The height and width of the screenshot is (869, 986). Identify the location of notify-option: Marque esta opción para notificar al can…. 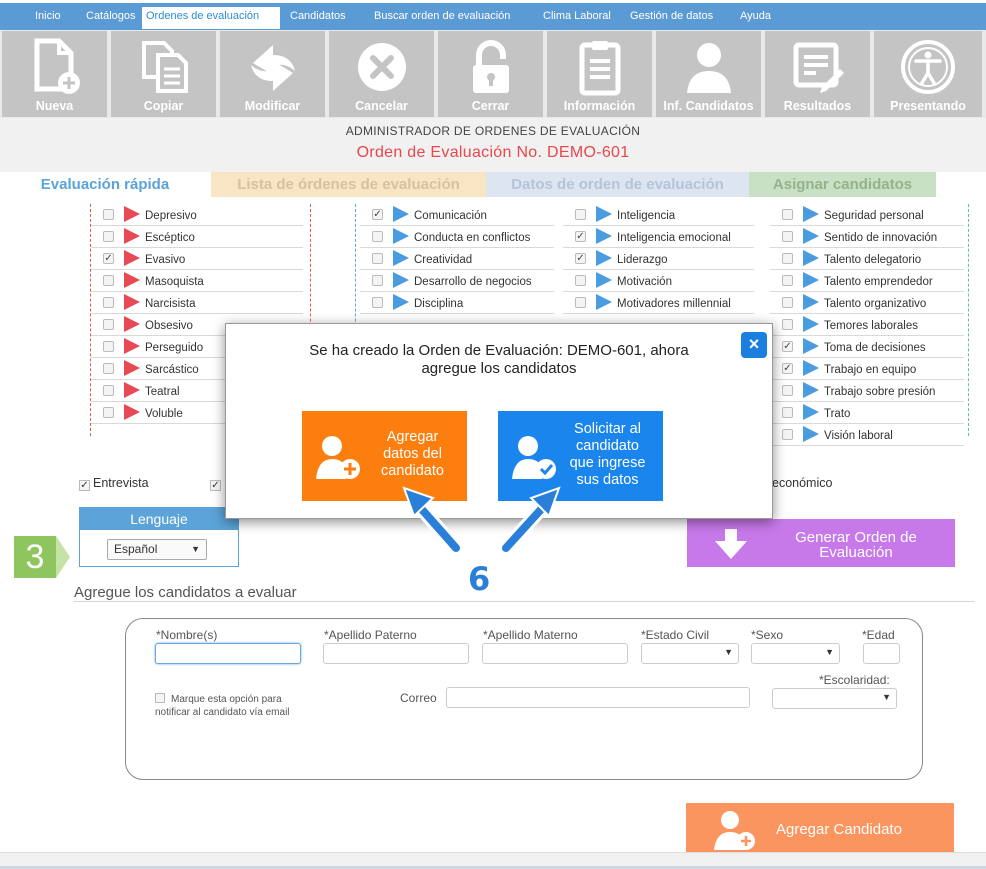
(222, 706).